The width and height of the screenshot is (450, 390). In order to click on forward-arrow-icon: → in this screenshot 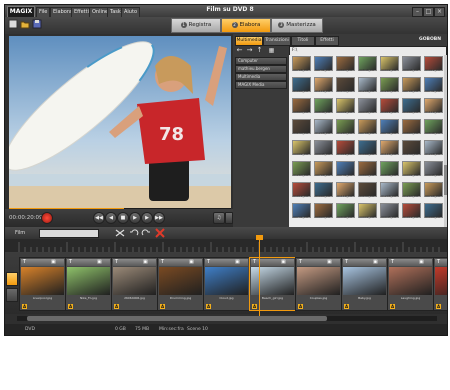, I will do `click(249, 50)`.